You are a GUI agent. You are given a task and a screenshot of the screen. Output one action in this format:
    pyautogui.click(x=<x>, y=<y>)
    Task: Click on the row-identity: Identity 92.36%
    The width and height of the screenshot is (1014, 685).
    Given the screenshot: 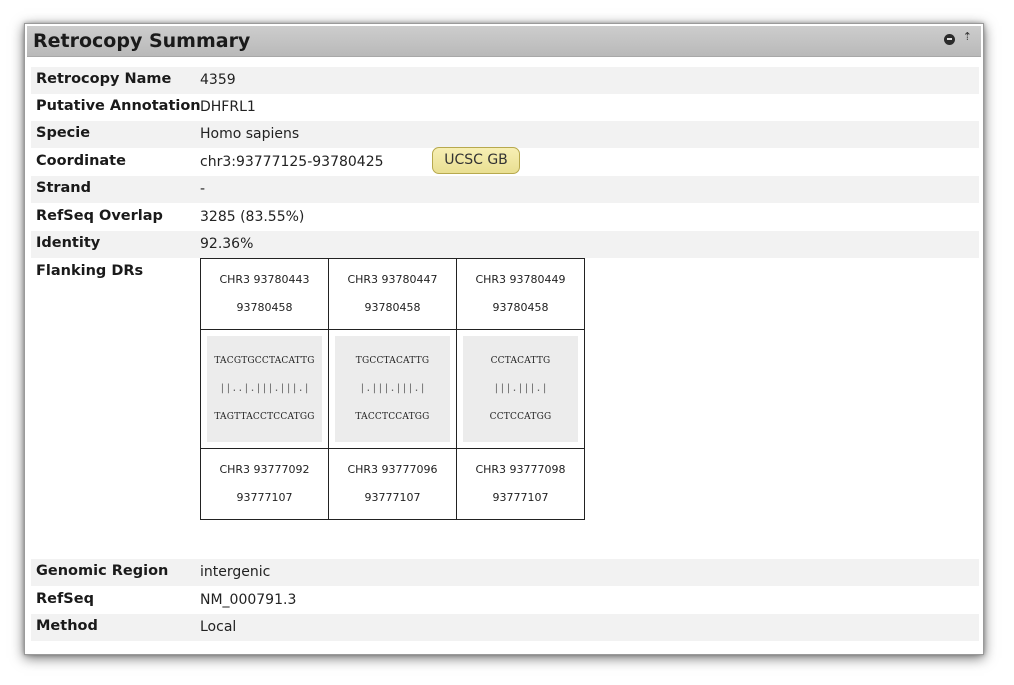 What is the action you would take?
    pyautogui.click(x=505, y=244)
    